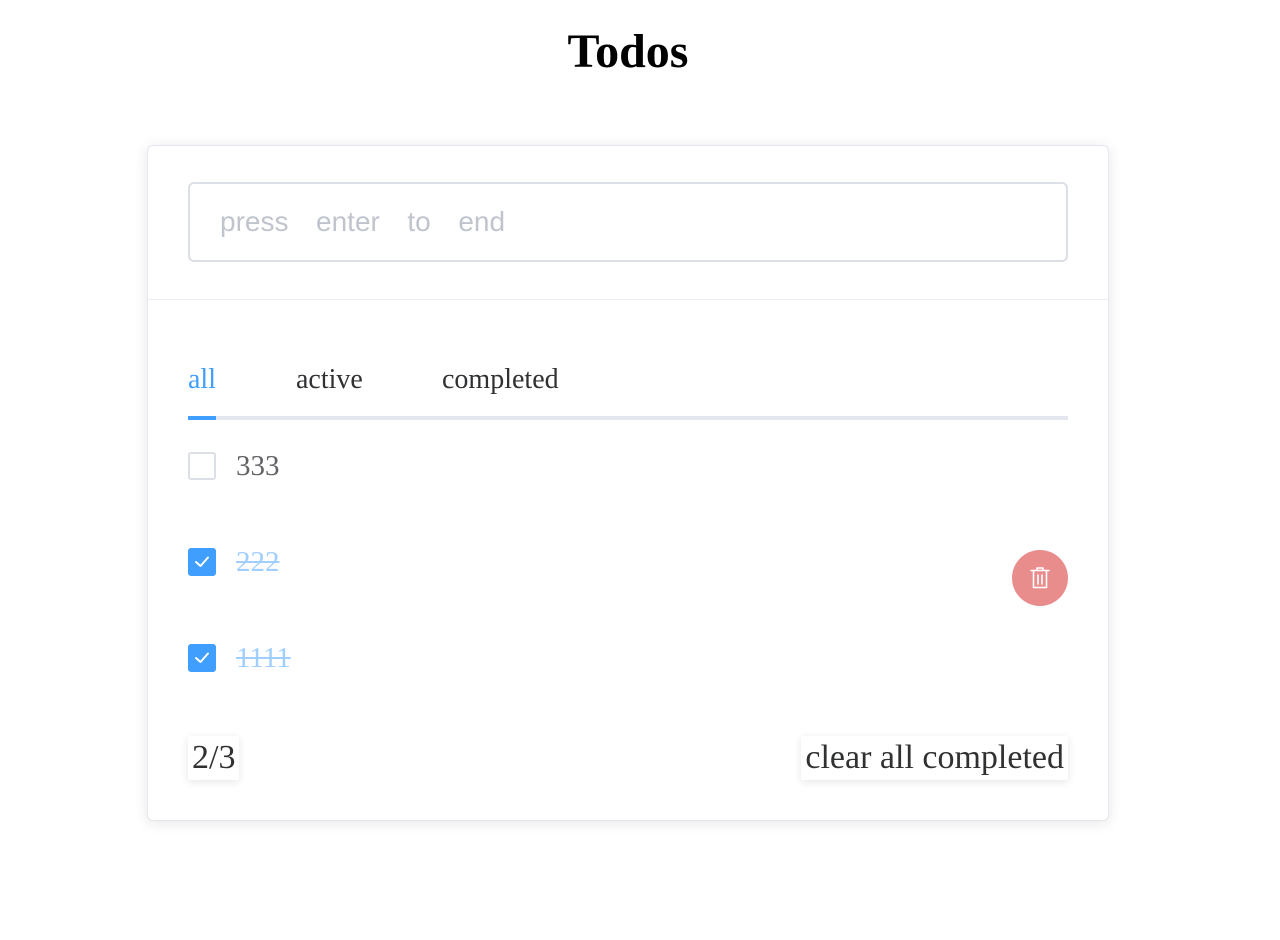 The image size is (1280, 940). I want to click on delete-todo-button, so click(1040, 578).